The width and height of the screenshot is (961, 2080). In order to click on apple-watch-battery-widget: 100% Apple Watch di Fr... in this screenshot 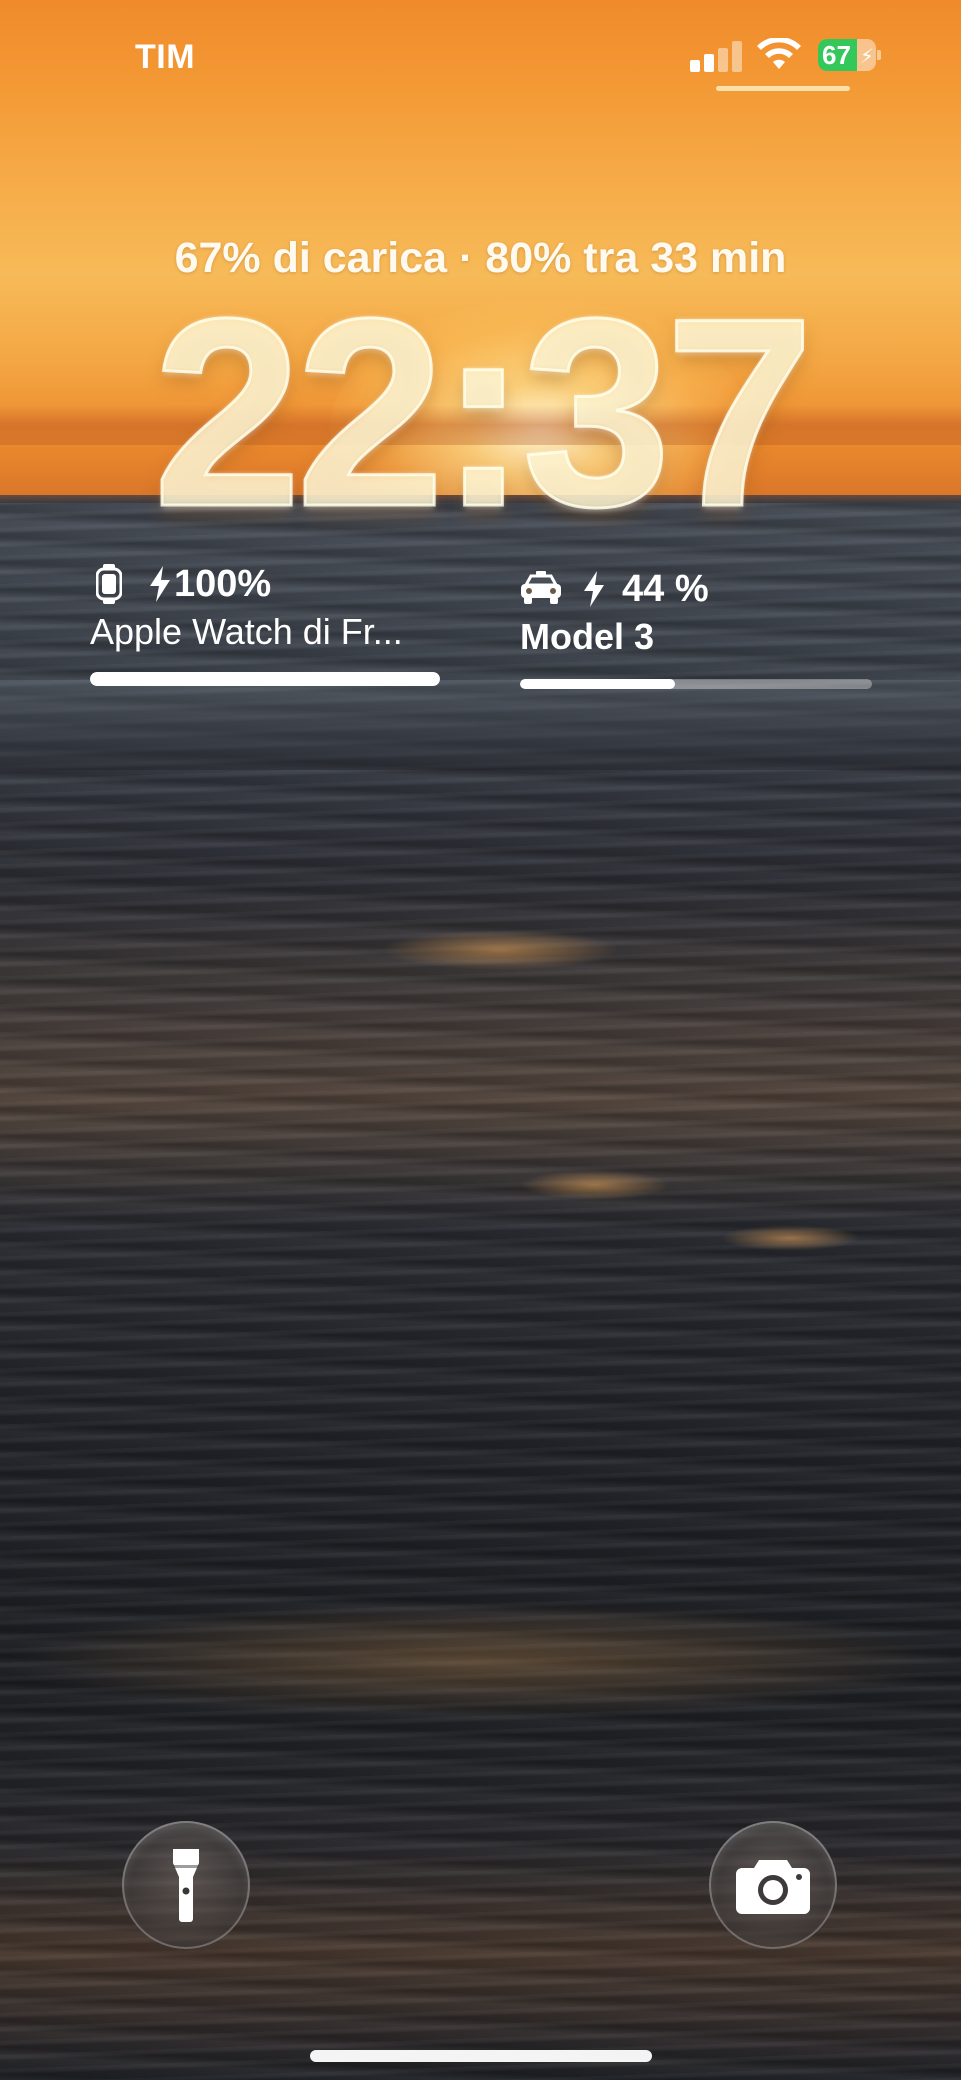, I will do `click(265, 623)`.